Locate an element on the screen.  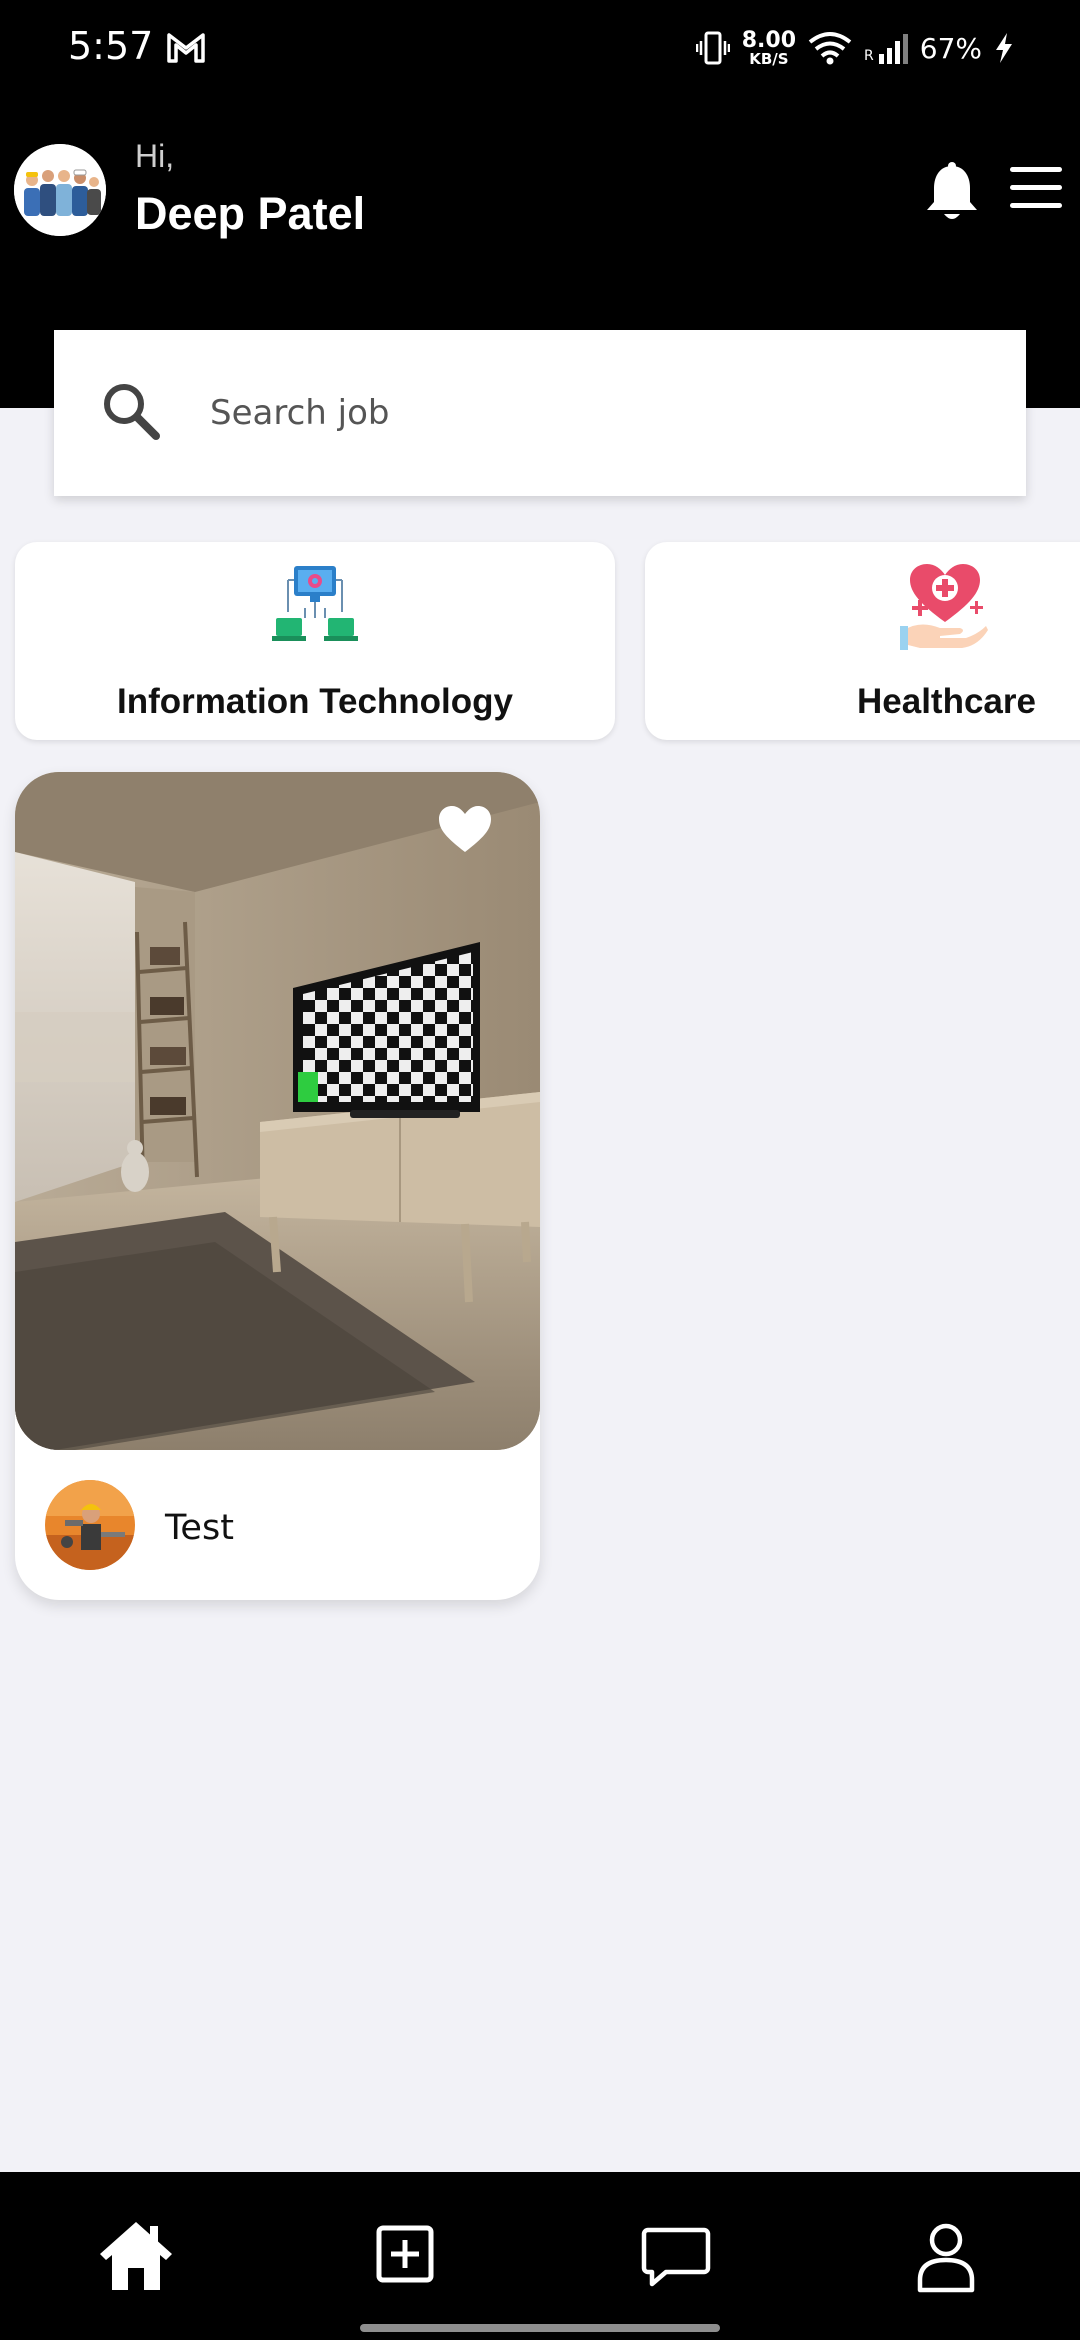
add-icon is located at coordinates (406, 2256).